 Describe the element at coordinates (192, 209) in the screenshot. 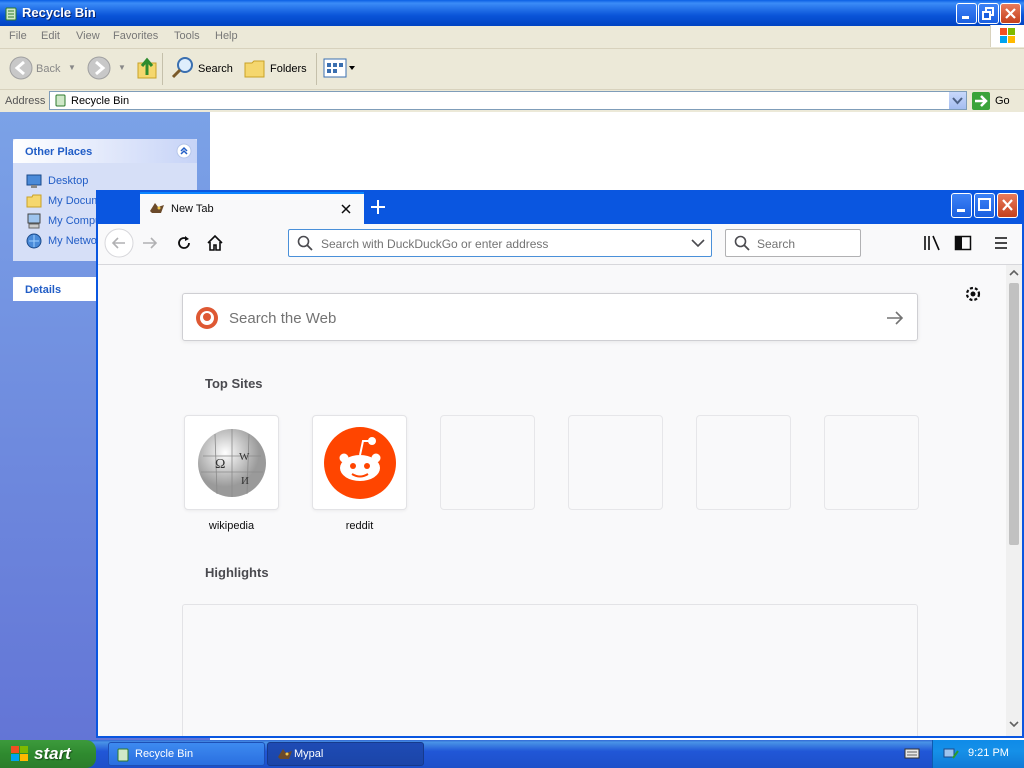

I see `tab-title: New Tab` at that location.